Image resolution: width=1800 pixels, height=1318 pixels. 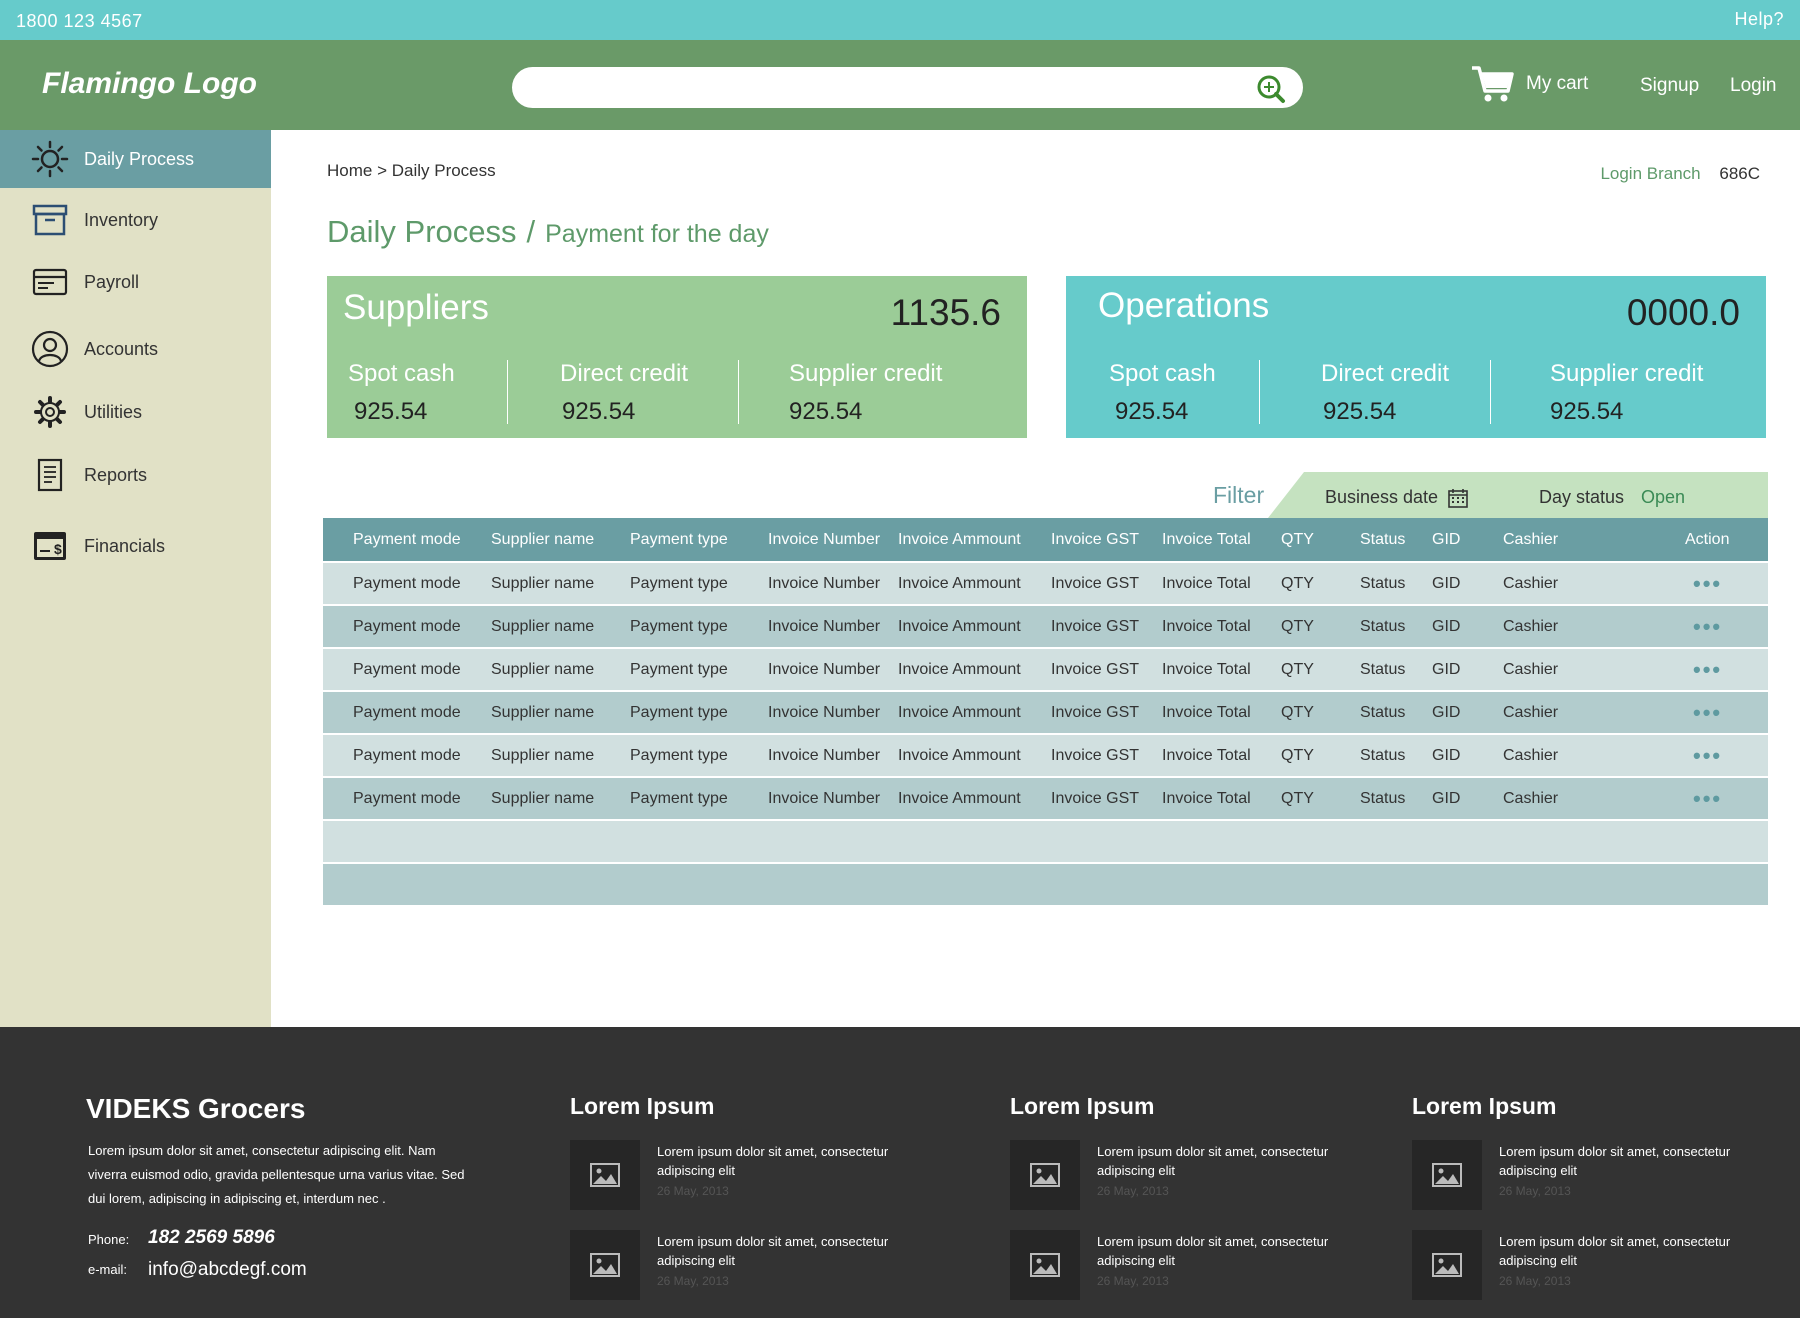 I want to click on sidebar-item-daily-process: Daily Process, so click(x=135, y=159).